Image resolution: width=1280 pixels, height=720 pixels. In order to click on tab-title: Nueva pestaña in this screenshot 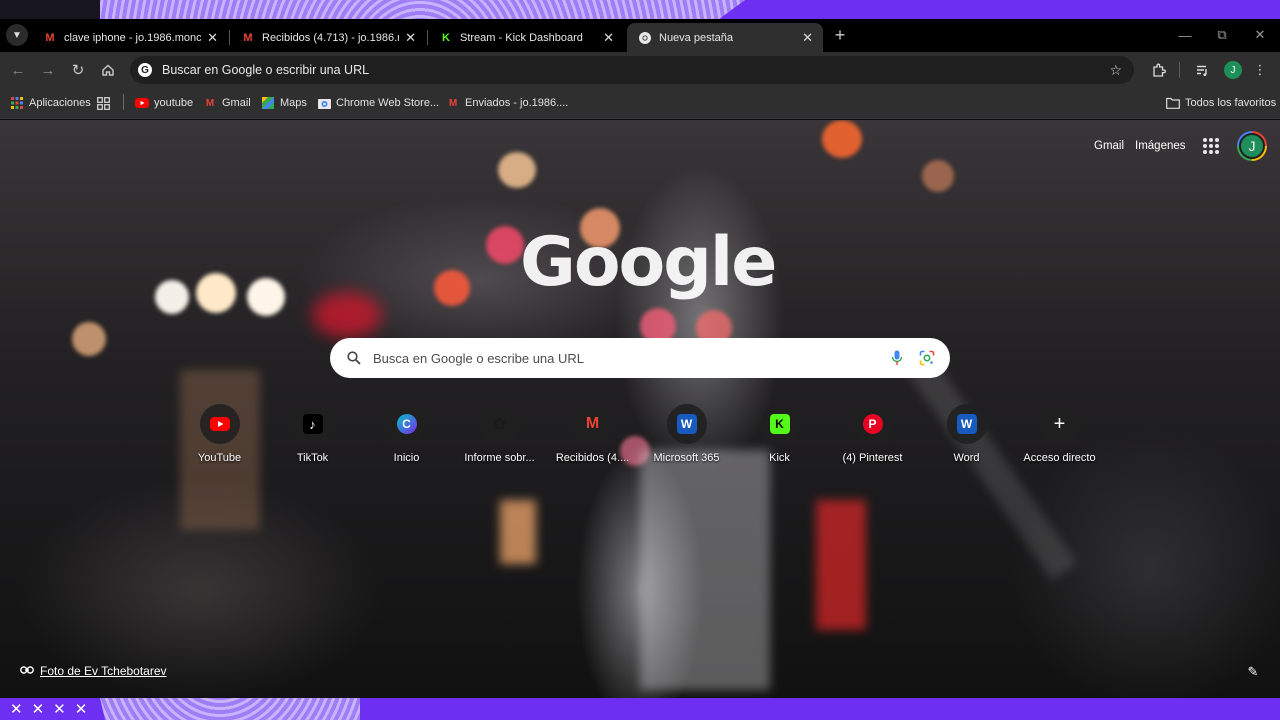, I will do `click(696, 37)`.